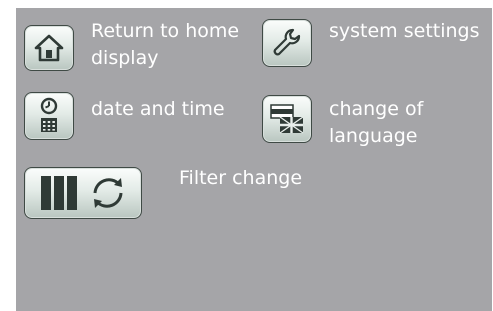 This screenshot has height=311, width=493. Describe the element at coordinates (165, 44) in the screenshot. I see `home-label: Return to home display` at that location.